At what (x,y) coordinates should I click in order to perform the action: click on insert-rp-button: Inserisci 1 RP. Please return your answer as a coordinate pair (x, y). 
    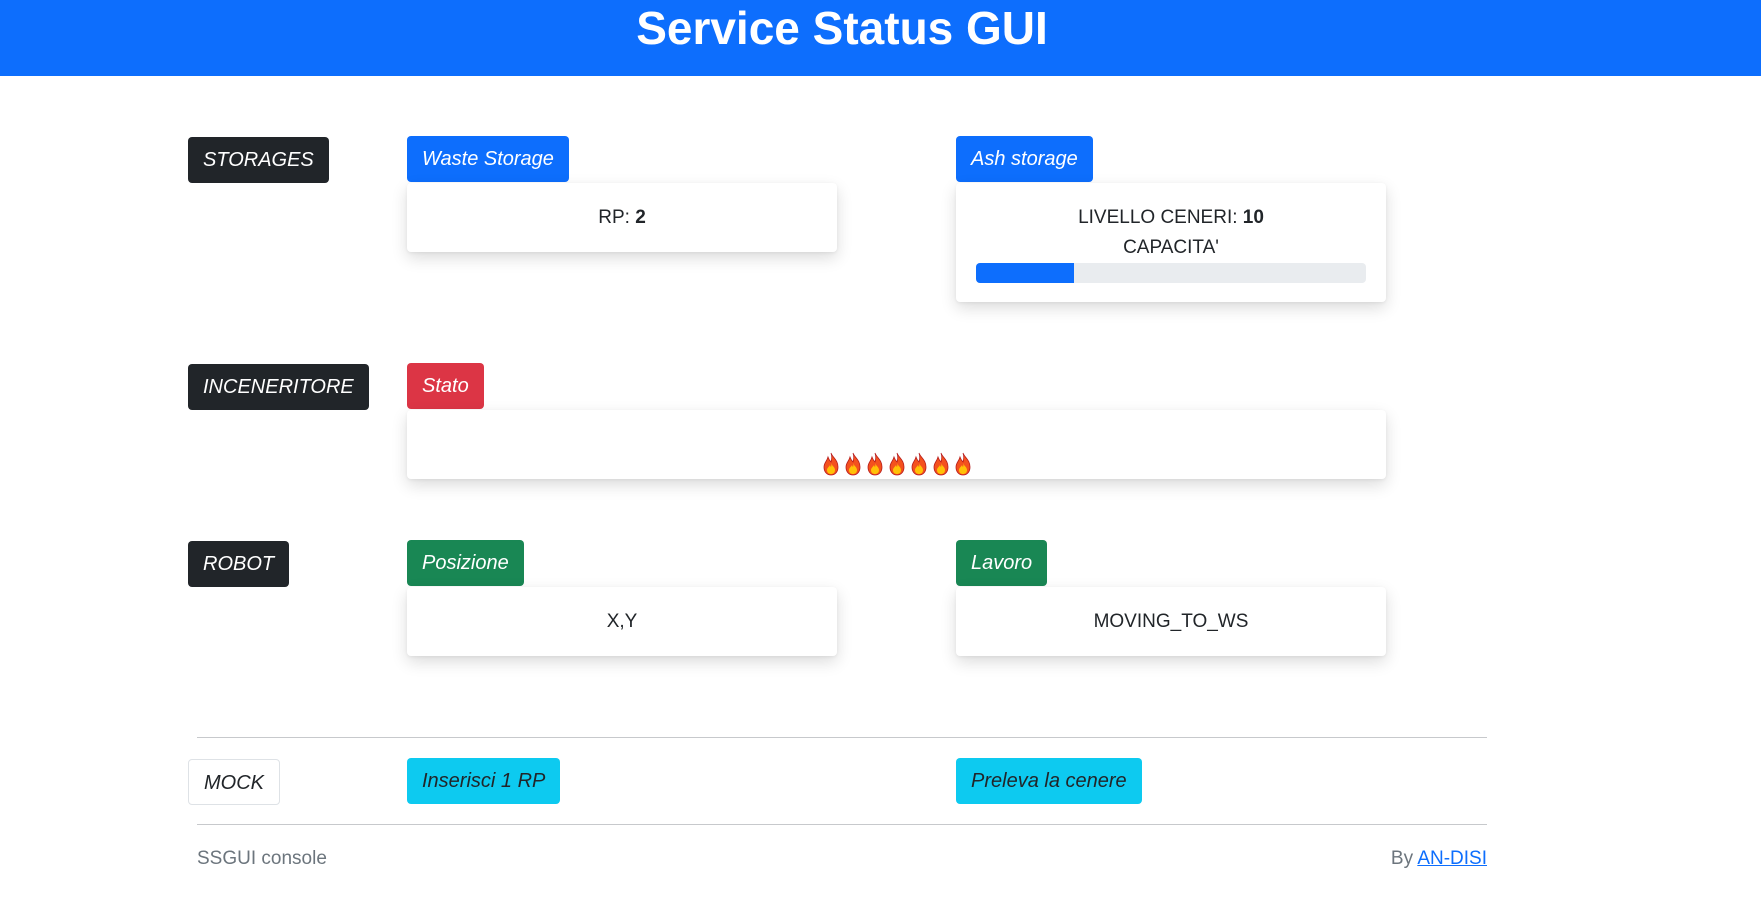
    Looking at the image, I should click on (484, 781).